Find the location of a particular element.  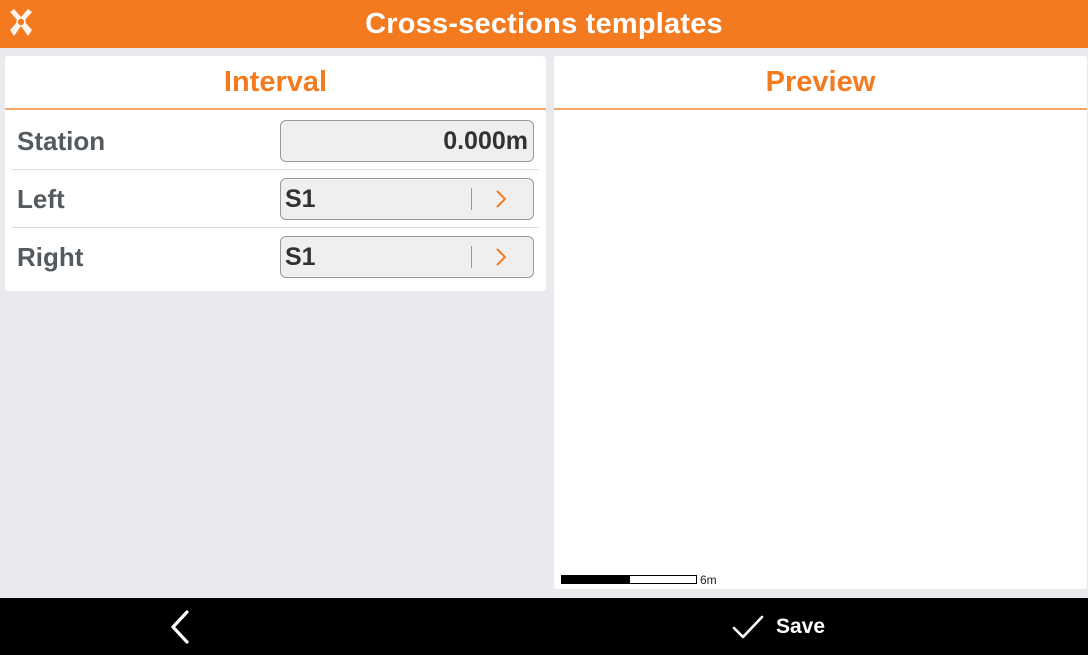

station-label: Station is located at coordinates (61, 141).